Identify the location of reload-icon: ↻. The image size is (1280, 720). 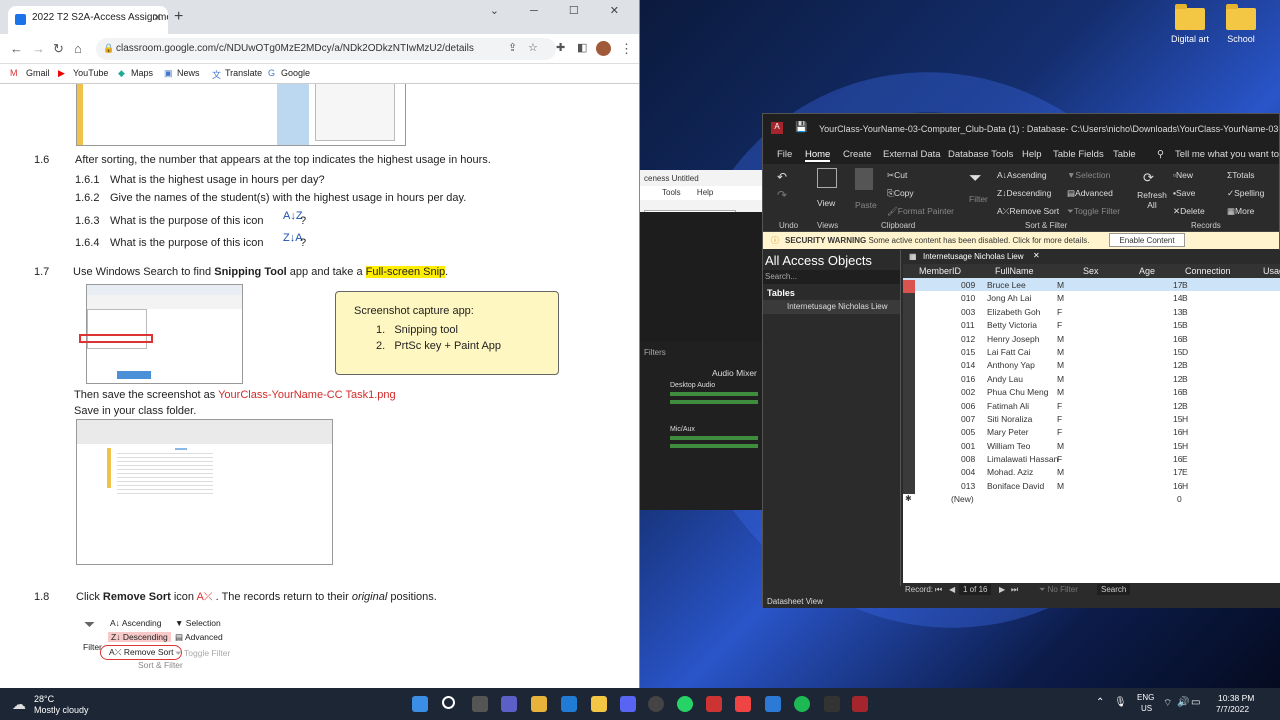
(58, 49).